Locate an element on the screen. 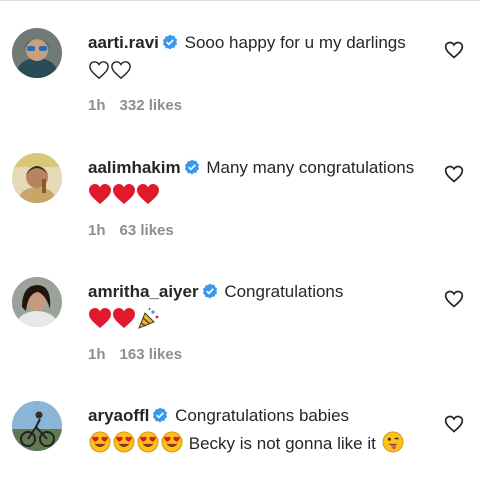  comment-text: Congratulations babies is located at coordinates (262, 415).